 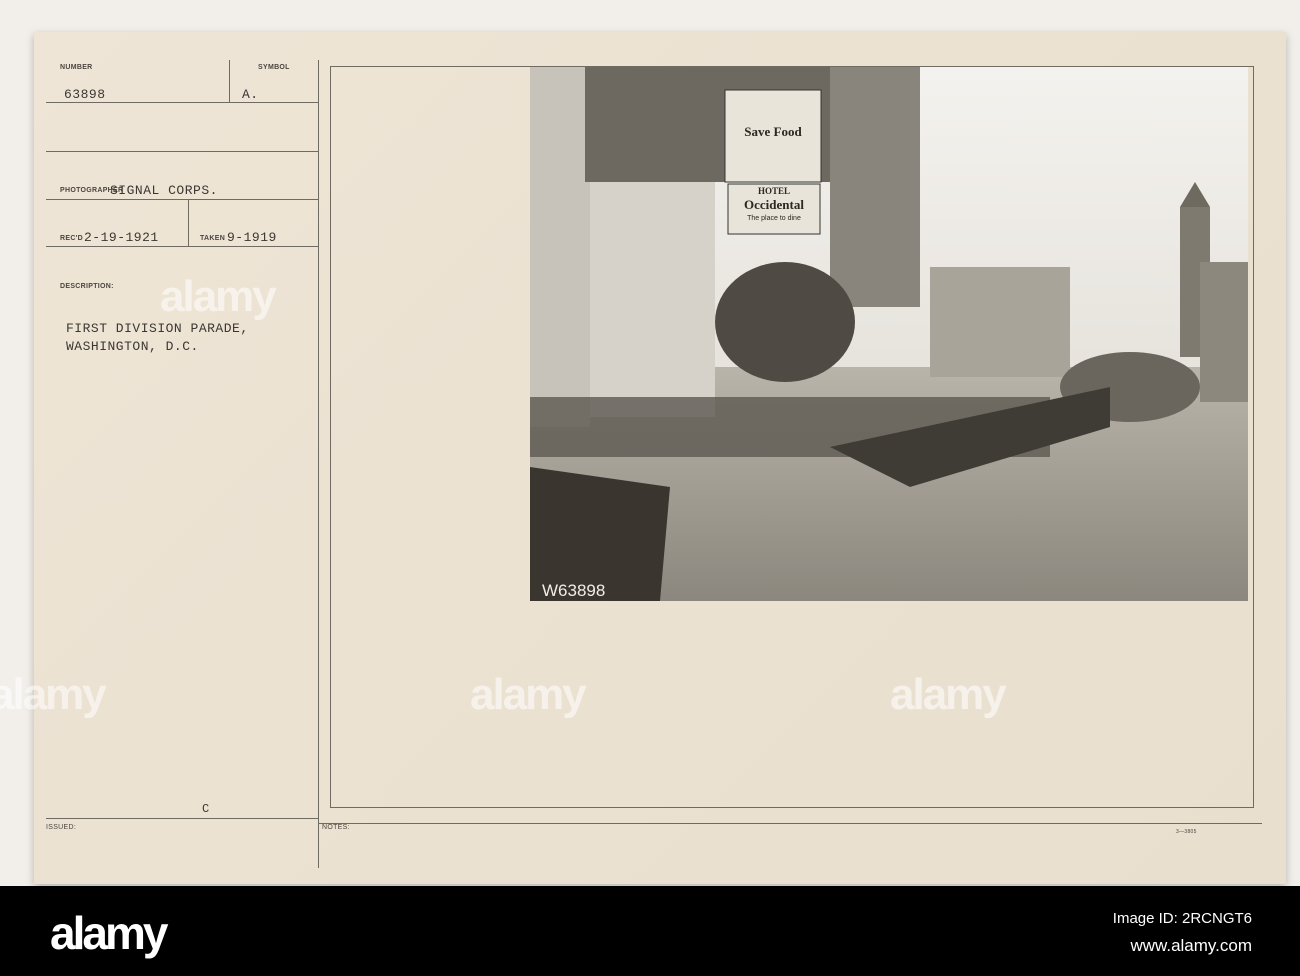 I want to click on alamy-logo: alamy, so click(x=109, y=933).